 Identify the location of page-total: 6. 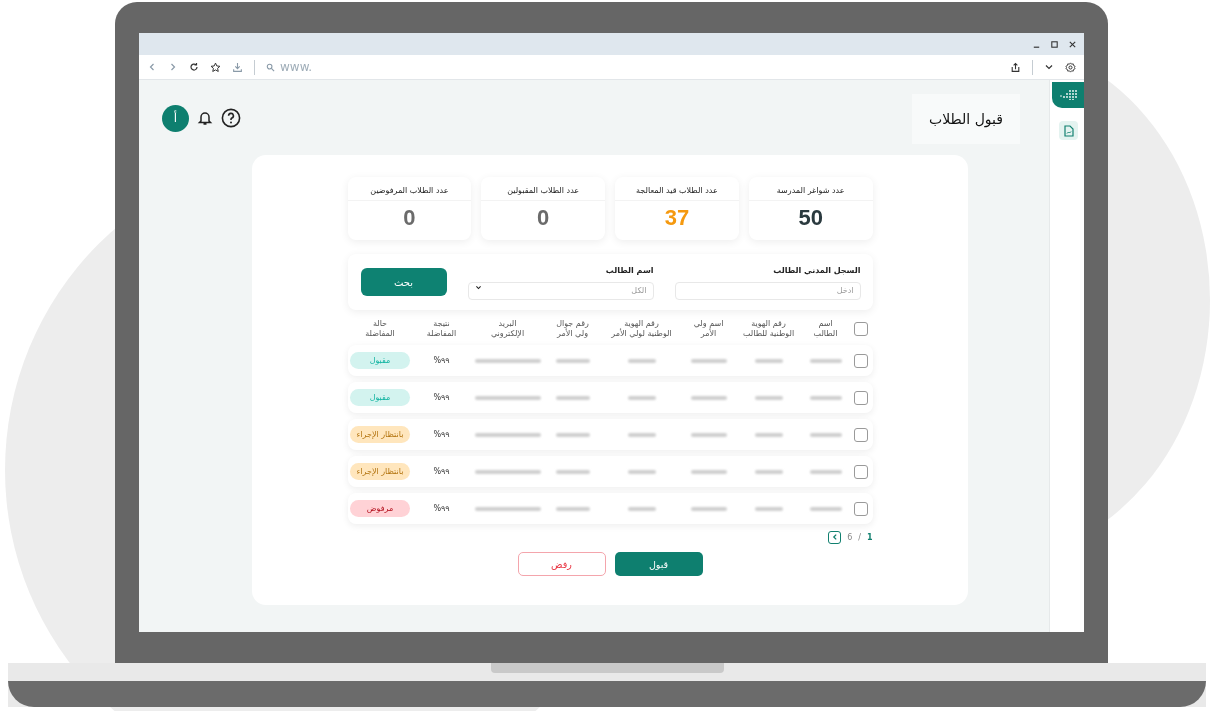
(850, 537).